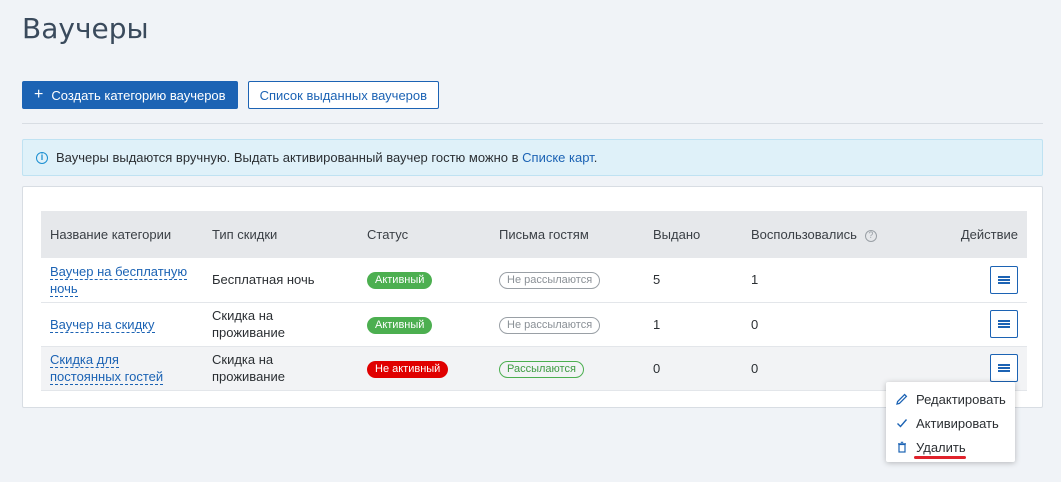  What do you see at coordinates (902, 423) in the screenshot?
I see `check-icon` at bounding box center [902, 423].